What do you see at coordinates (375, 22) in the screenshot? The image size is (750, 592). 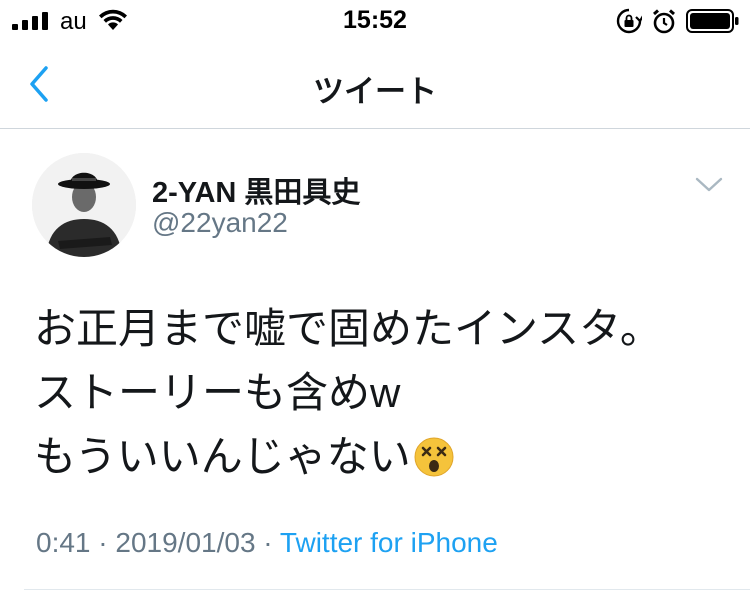 I see `status-bar: au 15:52` at bounding box center [375, 22].